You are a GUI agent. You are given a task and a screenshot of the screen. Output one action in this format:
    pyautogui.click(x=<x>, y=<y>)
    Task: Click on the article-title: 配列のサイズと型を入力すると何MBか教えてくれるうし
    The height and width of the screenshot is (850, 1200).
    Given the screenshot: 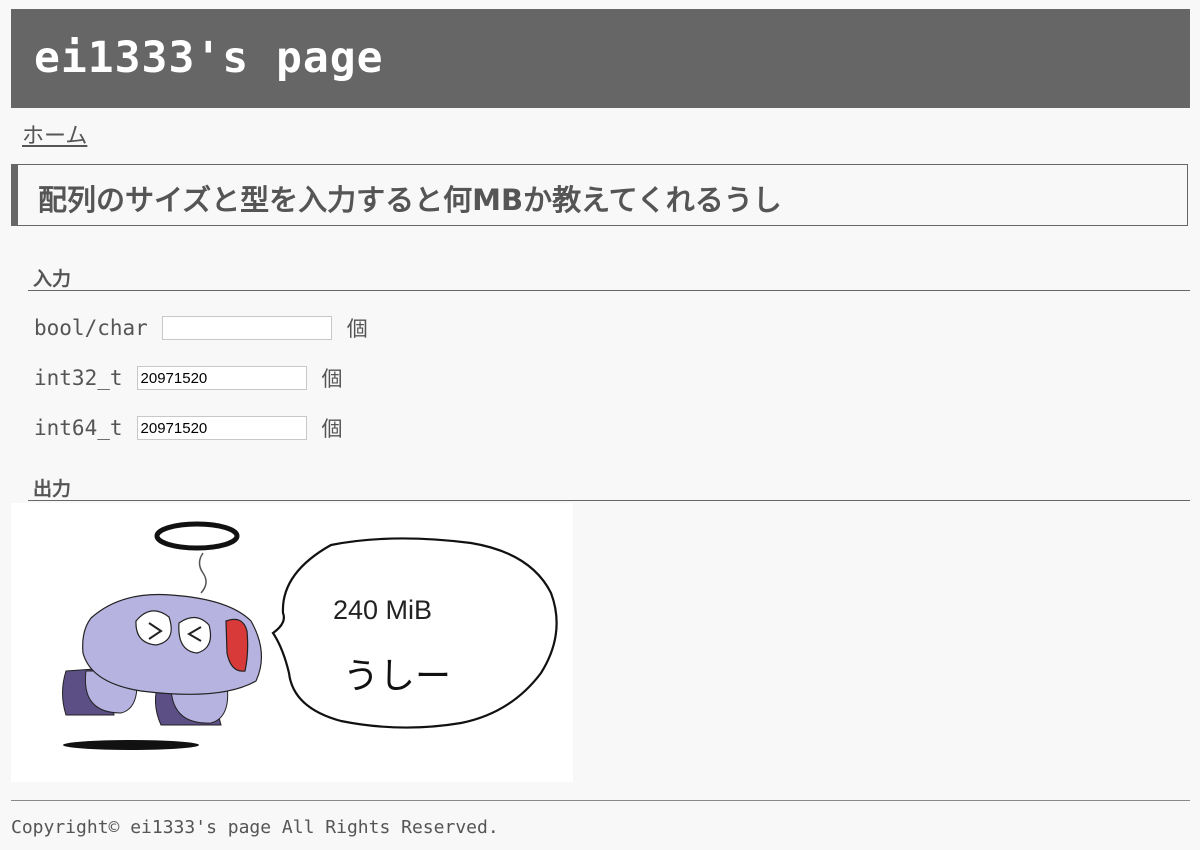 What is the action you would take?
    pyautogui.click(x=410, y=200)
    